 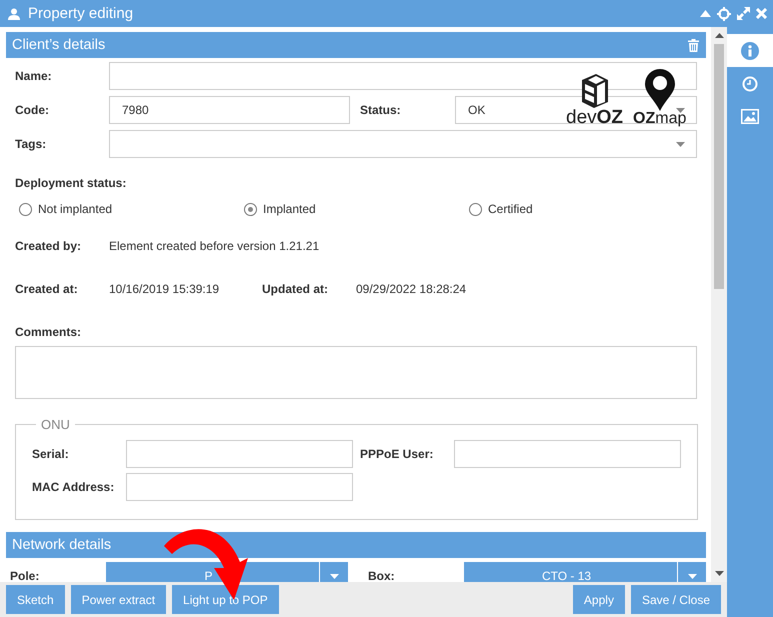 What do you see at coordinates (595, 90) in the screenshot?
I see `server-icon` at bounding box center [595, 90].